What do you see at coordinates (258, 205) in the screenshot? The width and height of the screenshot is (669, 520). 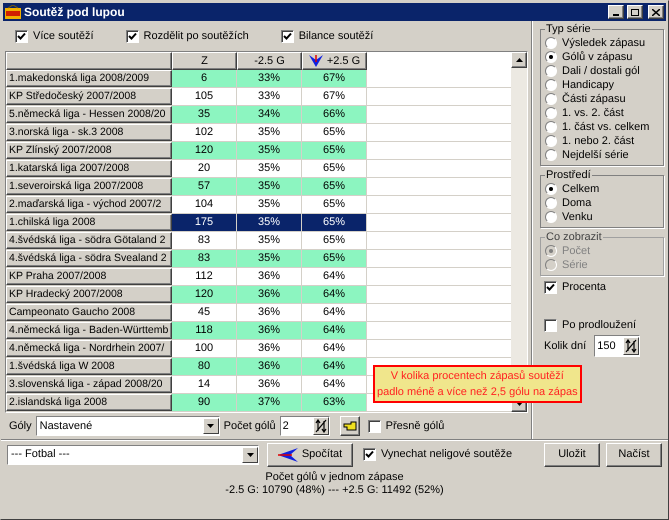 I see `table-row: 2.maďarská liga - východ 2007/2 104 35% 65%` at bounding box center [258, 205].